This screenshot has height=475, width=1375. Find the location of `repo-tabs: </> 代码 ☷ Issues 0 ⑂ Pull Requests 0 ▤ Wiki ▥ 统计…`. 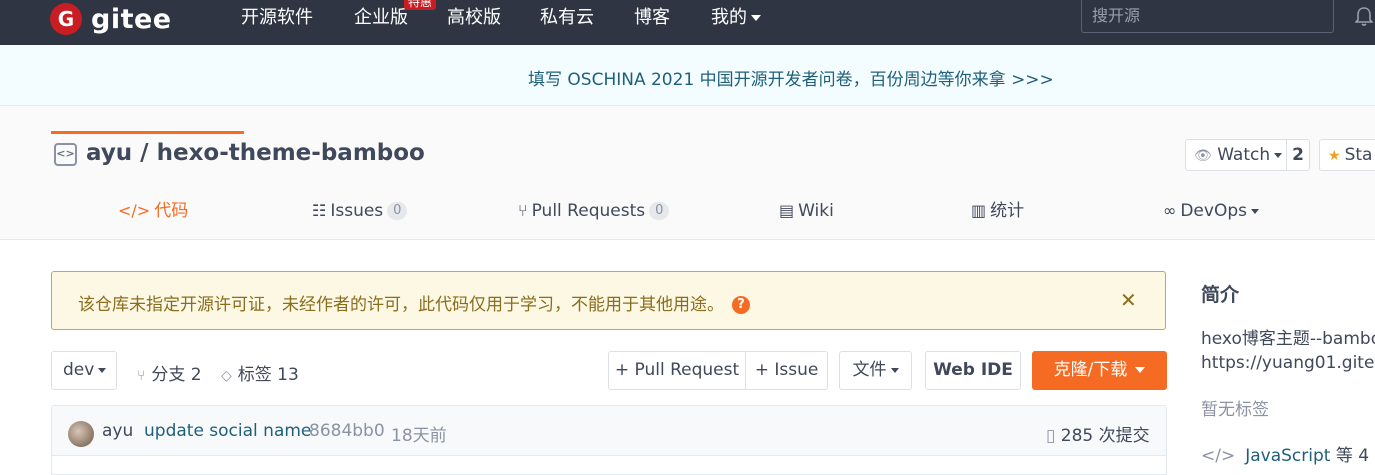

repo-tabs: </> 代码 ☷ Issues 0 ⑂ Pull Requests 0 ▤ Wiki ▥ 统计… is located at coordinates (687, 218).